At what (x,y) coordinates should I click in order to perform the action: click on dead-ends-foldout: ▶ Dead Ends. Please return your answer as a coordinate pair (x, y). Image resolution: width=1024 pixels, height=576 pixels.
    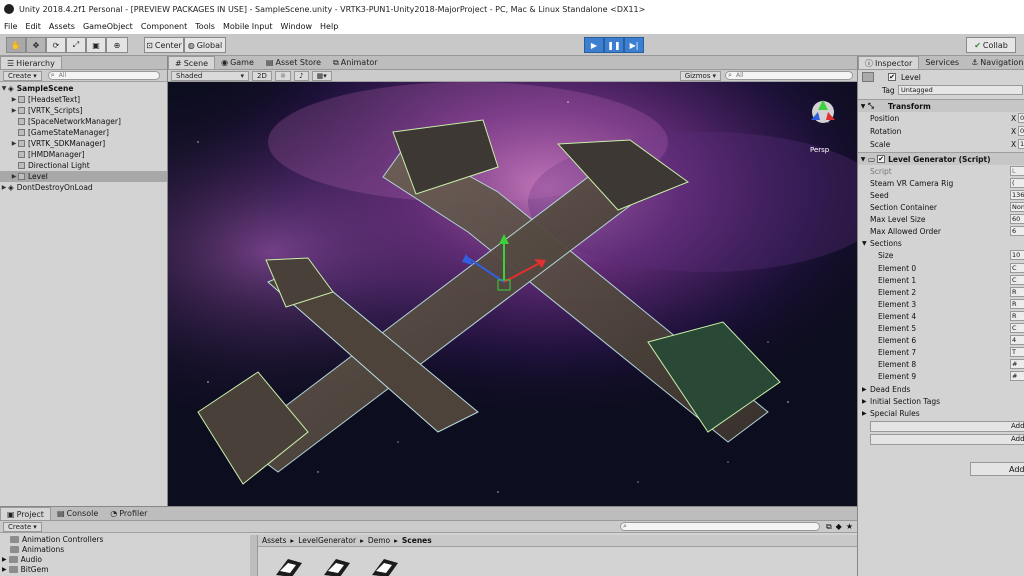
    Looking at the image, I should click on (941, 389).